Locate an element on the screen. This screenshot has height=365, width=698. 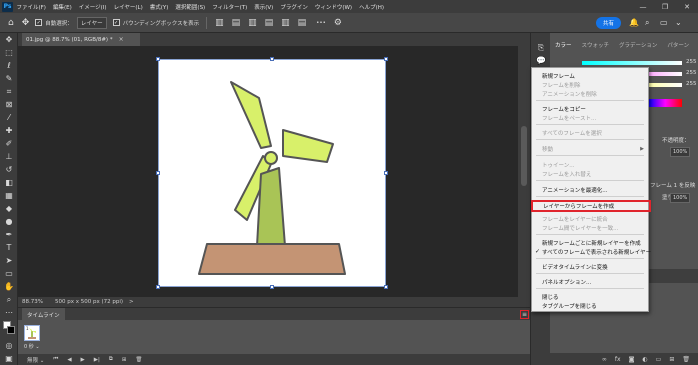
new-group-icon: ▭ is located at coordinates (659, 359).